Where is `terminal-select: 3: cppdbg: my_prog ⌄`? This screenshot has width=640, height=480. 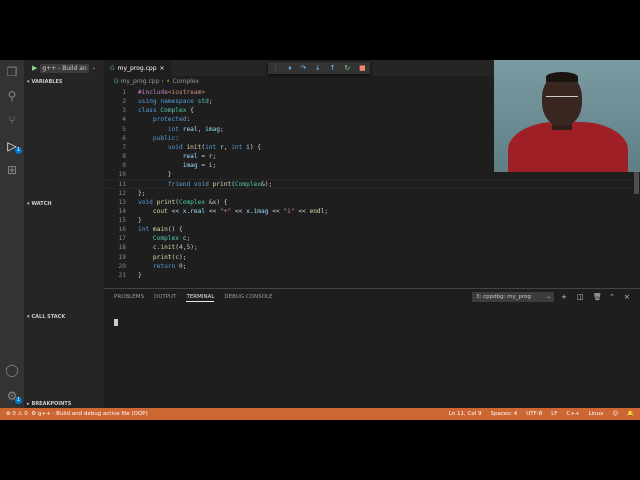
terminal-select: 3: cppdbg: my_prog ⌄ is located at coordinates (513, 297).